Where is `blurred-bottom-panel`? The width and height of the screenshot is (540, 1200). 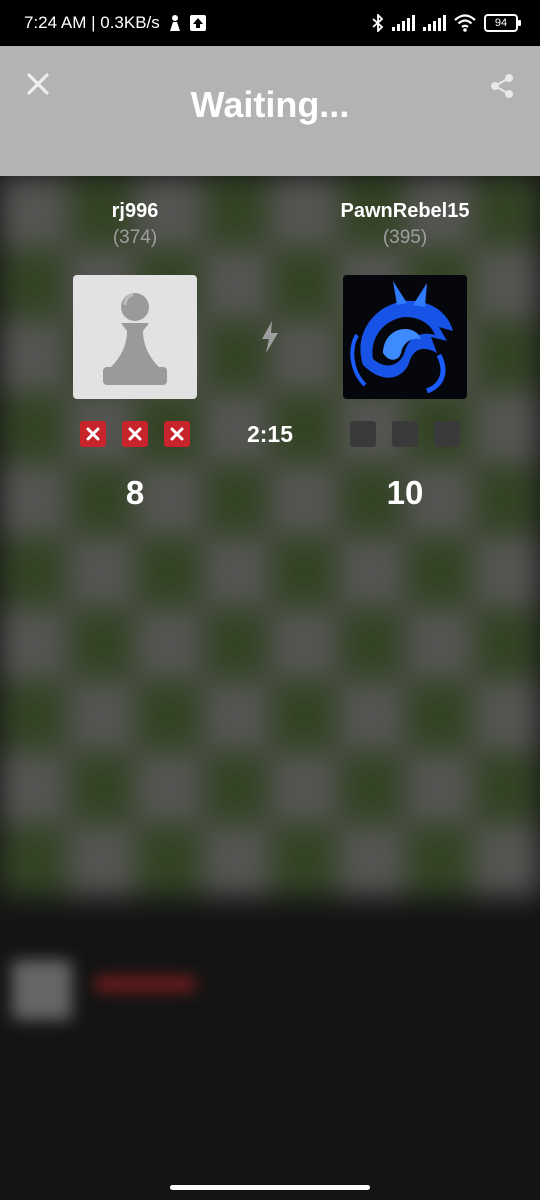
blurred-bottom-panel is located at coordinates (270, 1000).